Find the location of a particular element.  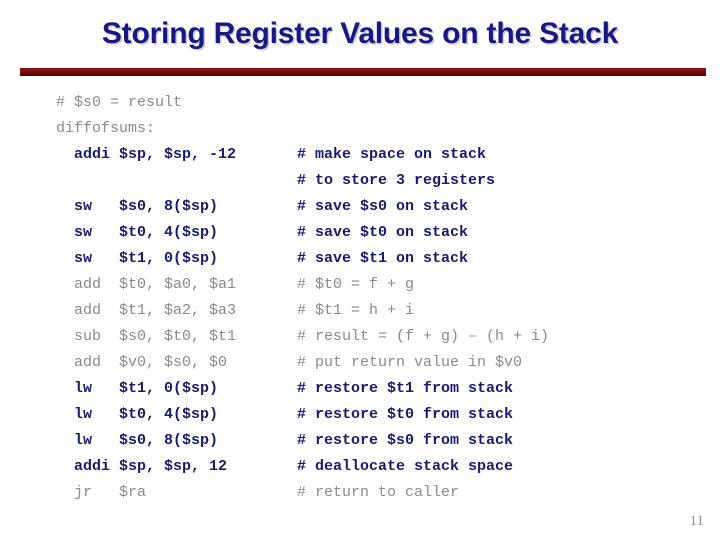

code-line: # to store 3 registers is located at coordinates (381, 181).